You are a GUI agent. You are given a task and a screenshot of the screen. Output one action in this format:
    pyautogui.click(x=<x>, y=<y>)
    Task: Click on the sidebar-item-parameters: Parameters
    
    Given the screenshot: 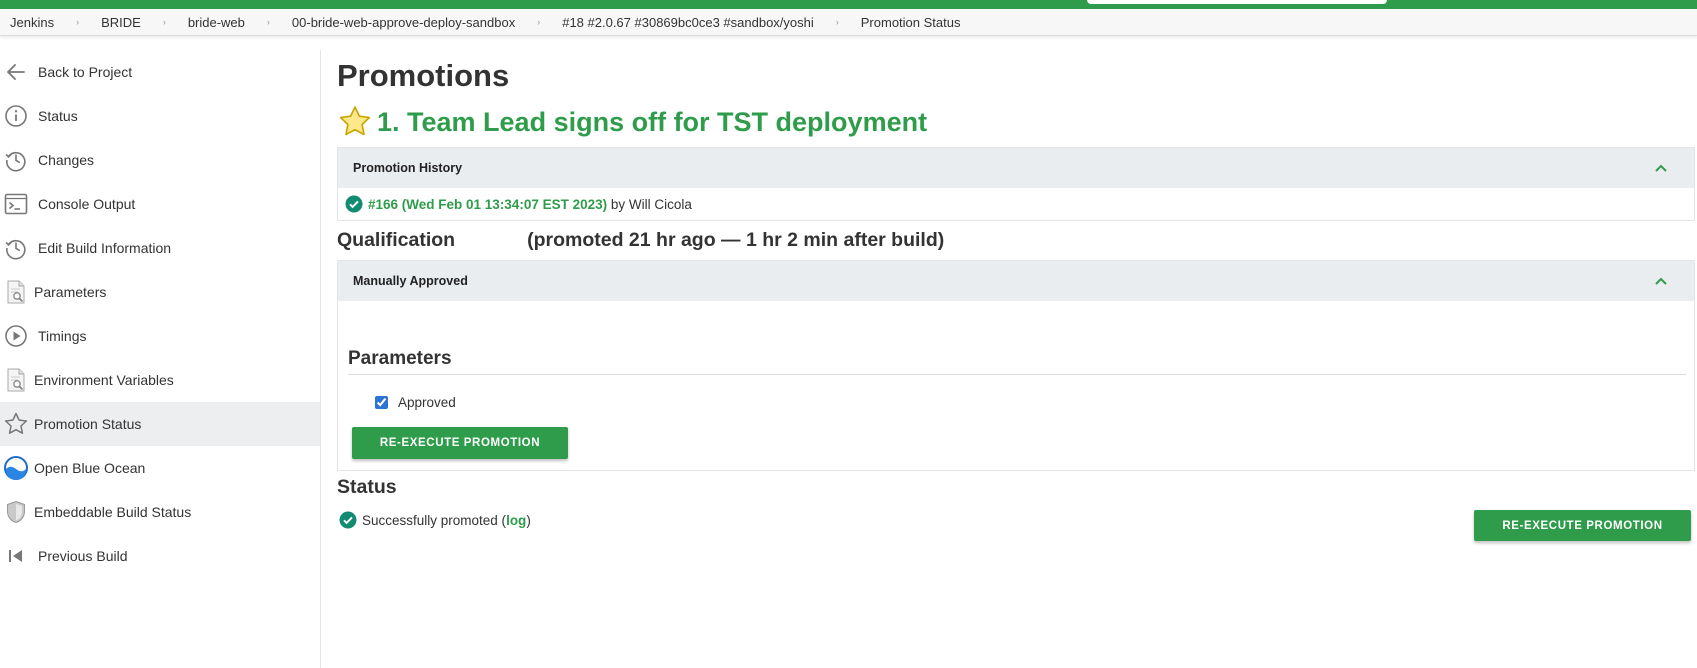 What is the action you would take?
    pyautogui.click(x=160, y=292)
    